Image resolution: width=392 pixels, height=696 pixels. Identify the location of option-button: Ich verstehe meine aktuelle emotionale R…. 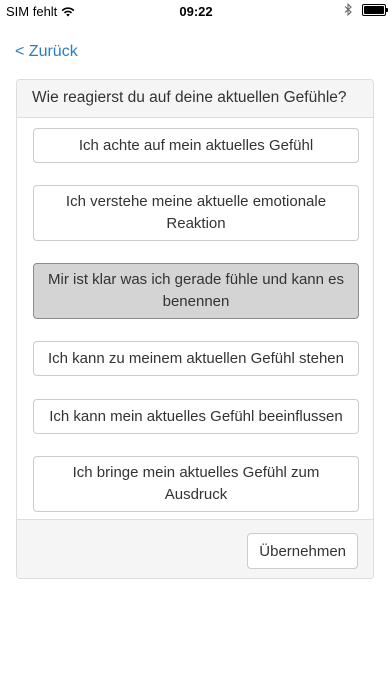
(196, 213).